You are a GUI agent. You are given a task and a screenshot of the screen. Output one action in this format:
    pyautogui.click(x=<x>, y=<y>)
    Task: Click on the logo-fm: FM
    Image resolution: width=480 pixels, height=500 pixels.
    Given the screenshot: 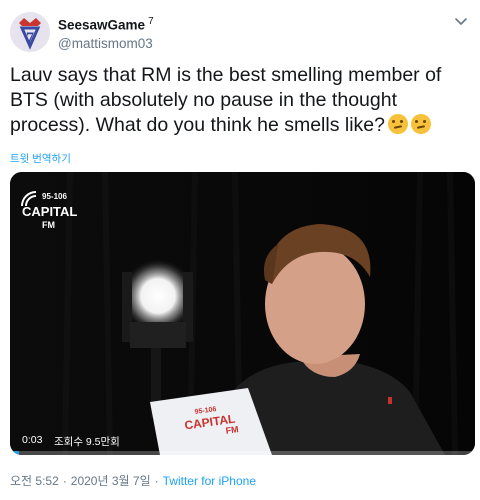 What is the action you would take?
    pyautogui.click(x=48, y=225)
    